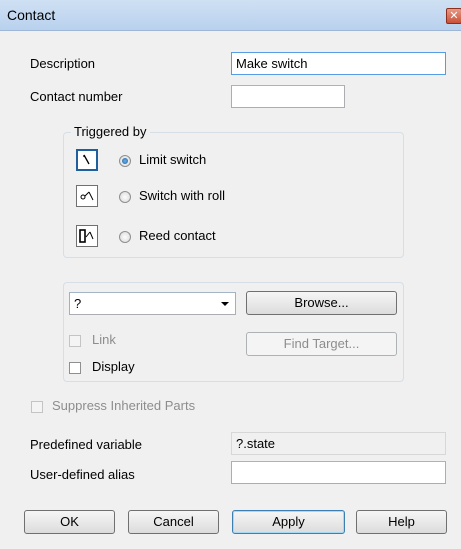  What do you see at coordinates (152, 303) in the screenshot?
I see `target-combobox: ?` at bounding box center [152, 303].